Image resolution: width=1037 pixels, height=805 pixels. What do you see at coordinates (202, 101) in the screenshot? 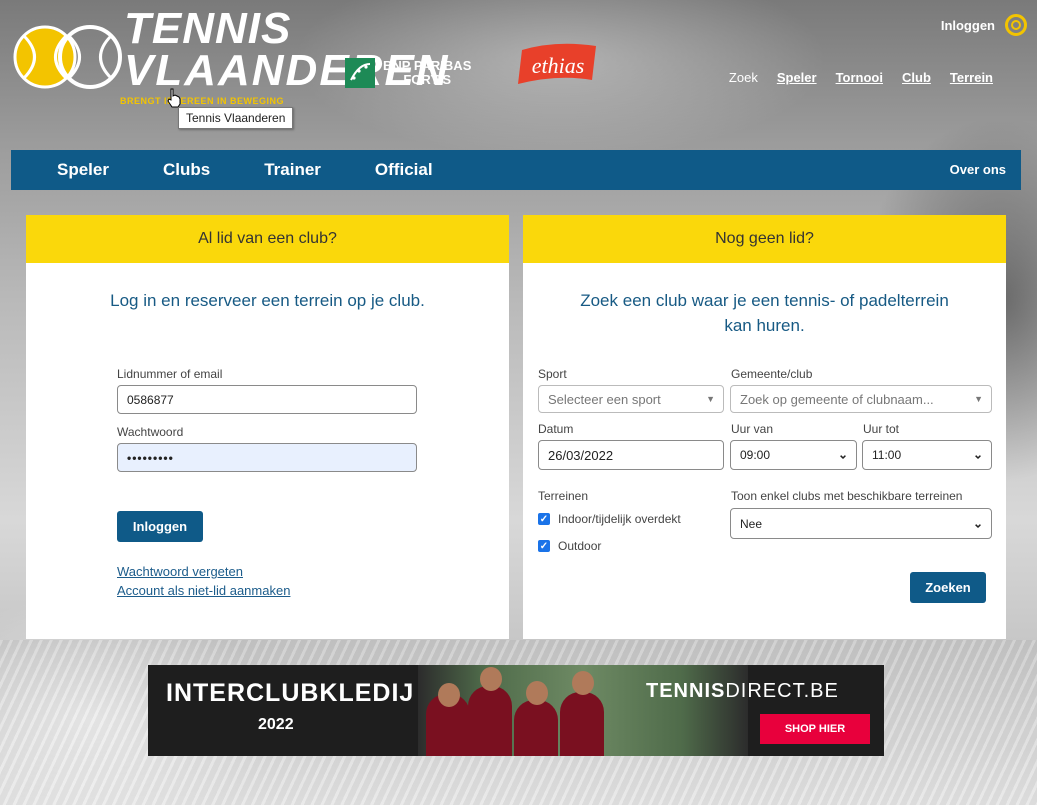
I see `logo-tagline: BRENGT IEDEREEN IN BEWEGING` at bounding box center [202, 101].